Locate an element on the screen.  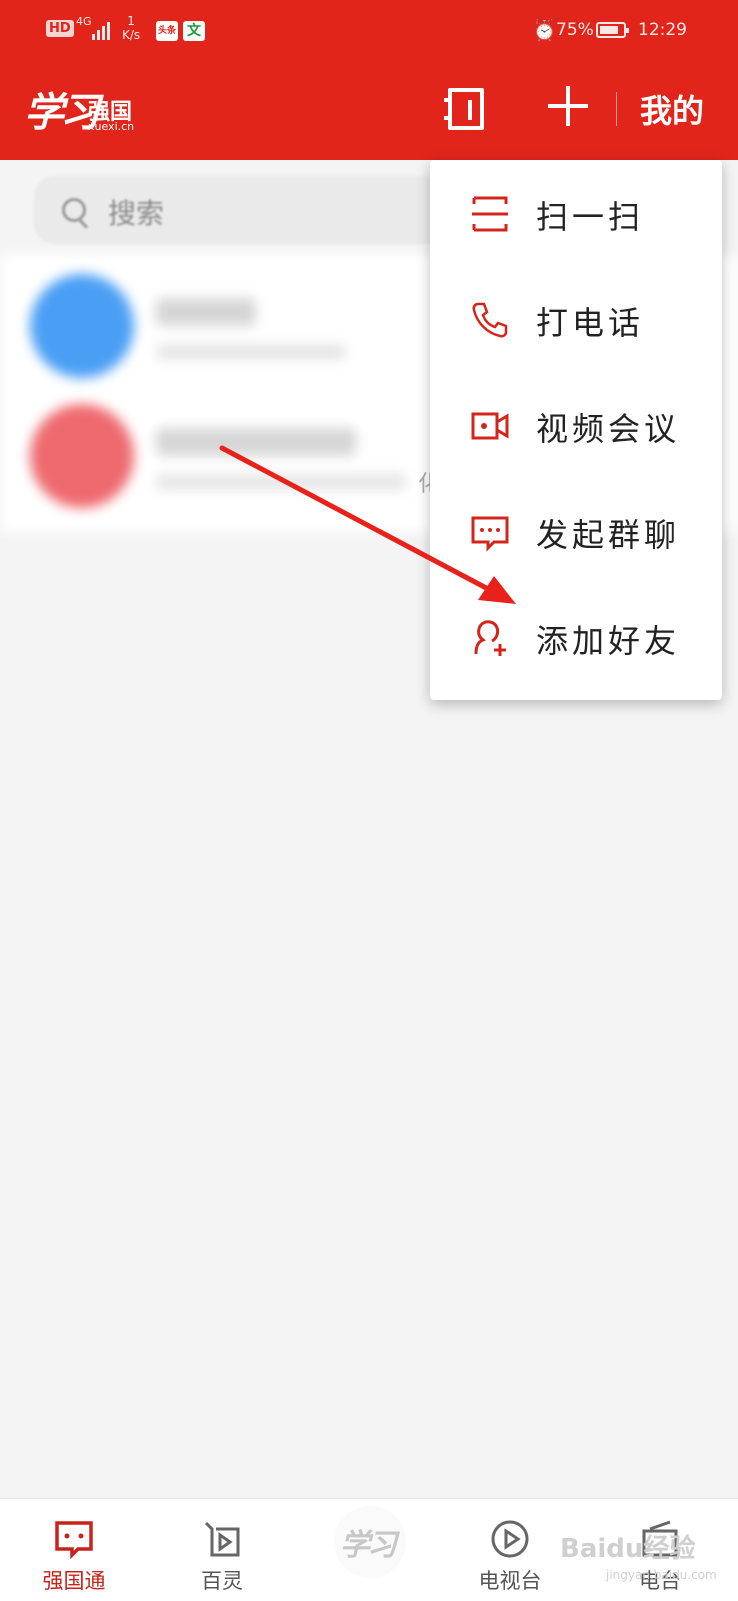
clock: 12:29 is located at coordinates (662, 30).